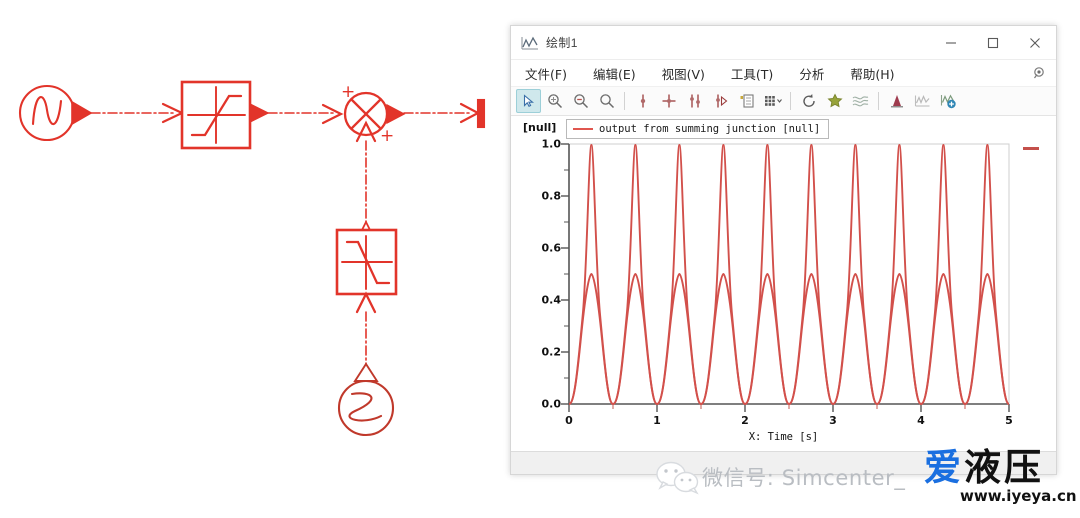 The width and height of the screenshot is (1080, 518). Describe the element at coordinates (1035, 42) in the screenshot. I see `close-icon` at that location.